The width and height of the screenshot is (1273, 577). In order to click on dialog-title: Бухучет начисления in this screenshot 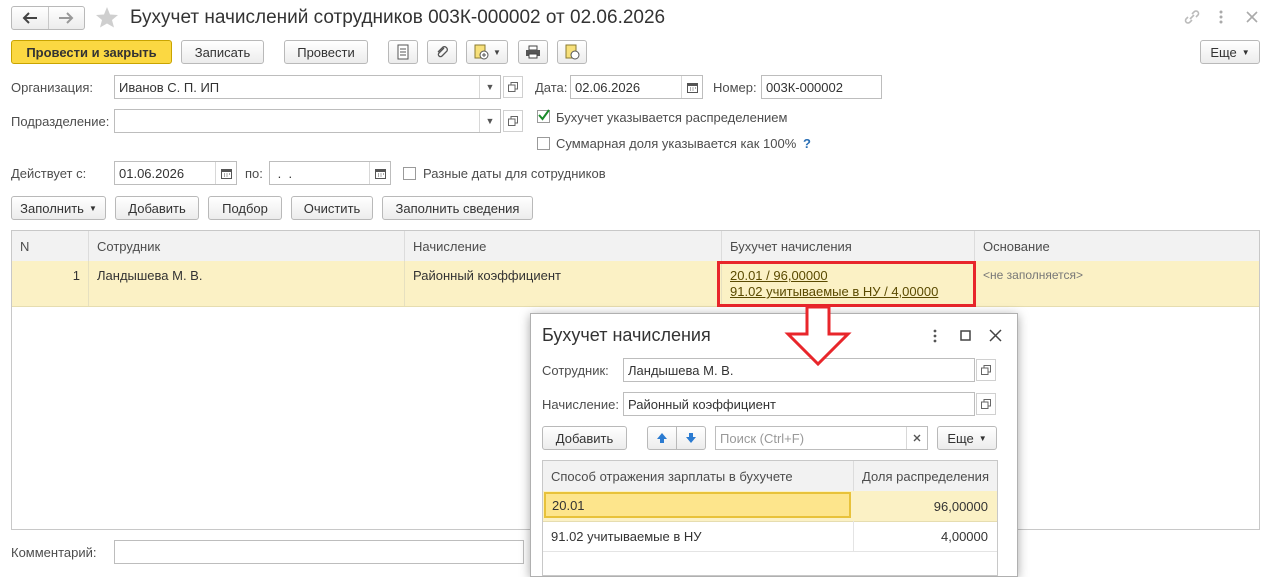, I will do `click(626, 335)`.